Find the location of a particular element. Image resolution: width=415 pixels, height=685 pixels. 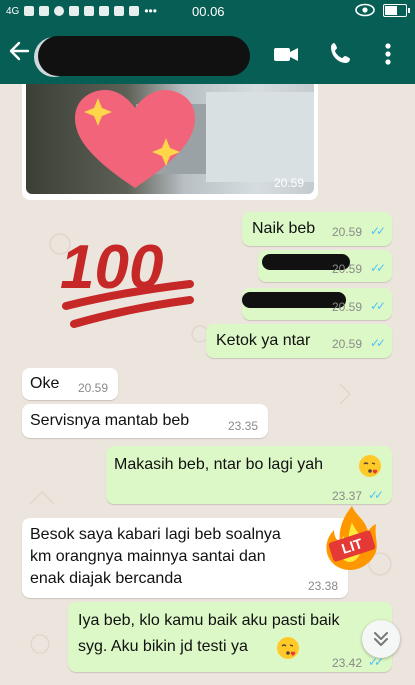

chat-header is located at coordinates (207, 53).